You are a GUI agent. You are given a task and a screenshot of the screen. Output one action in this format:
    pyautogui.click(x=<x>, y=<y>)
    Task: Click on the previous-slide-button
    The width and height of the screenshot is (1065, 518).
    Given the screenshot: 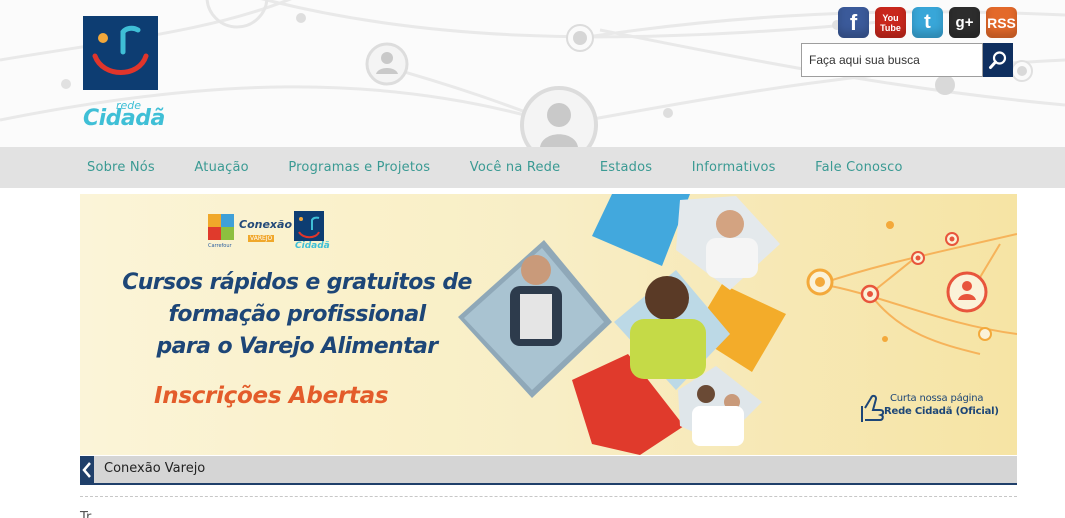 What is the action you would take?
    pyautogui.click(x=87, y=469)
    